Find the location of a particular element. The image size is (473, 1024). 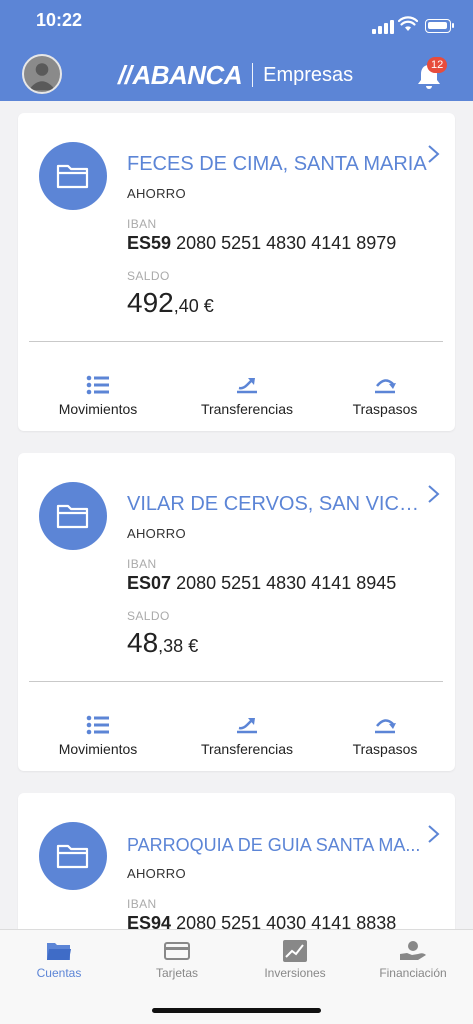

wifi-icon is located at coordinates (408, 23).